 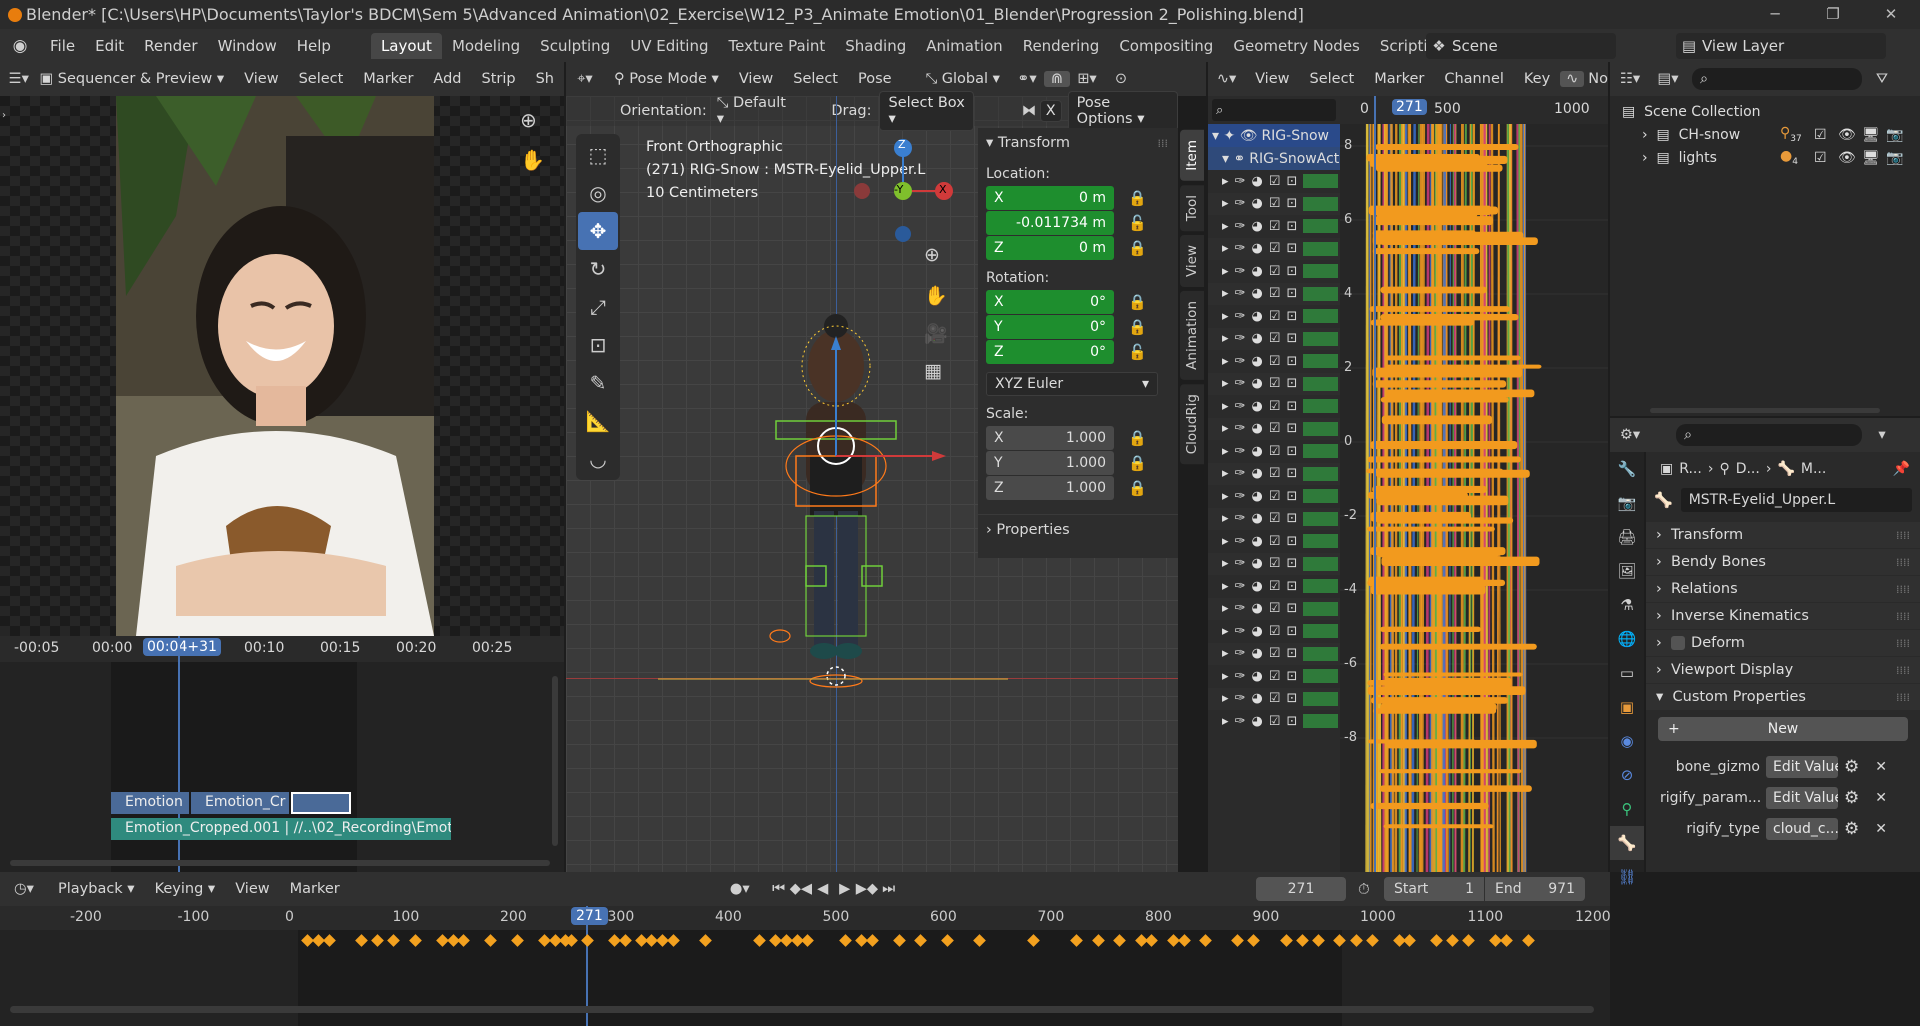 What do you see at coordinates (1783, 589) in the screenshot?
I see `section-relations: › Relations ⁞⁞⁞⁞` at bounding box center [1783, 589].